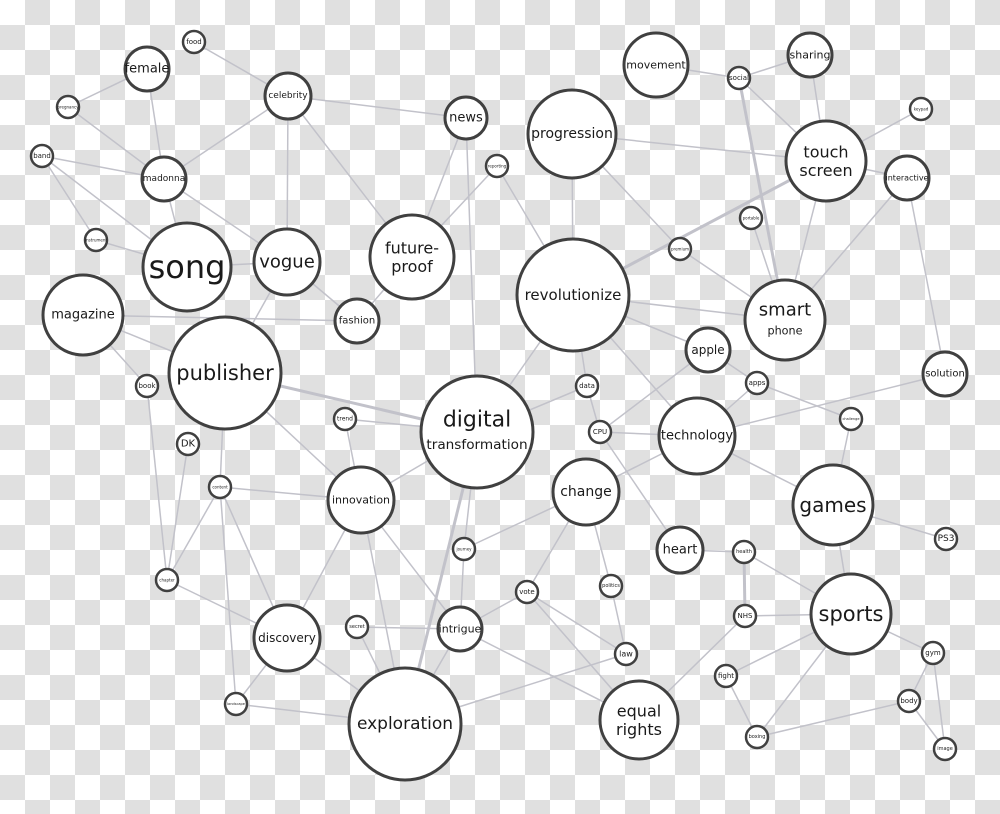 Image resolution: width=1000 pixels, height=814 pixels. I want to click on node-secret: secret, so click(357, 627).